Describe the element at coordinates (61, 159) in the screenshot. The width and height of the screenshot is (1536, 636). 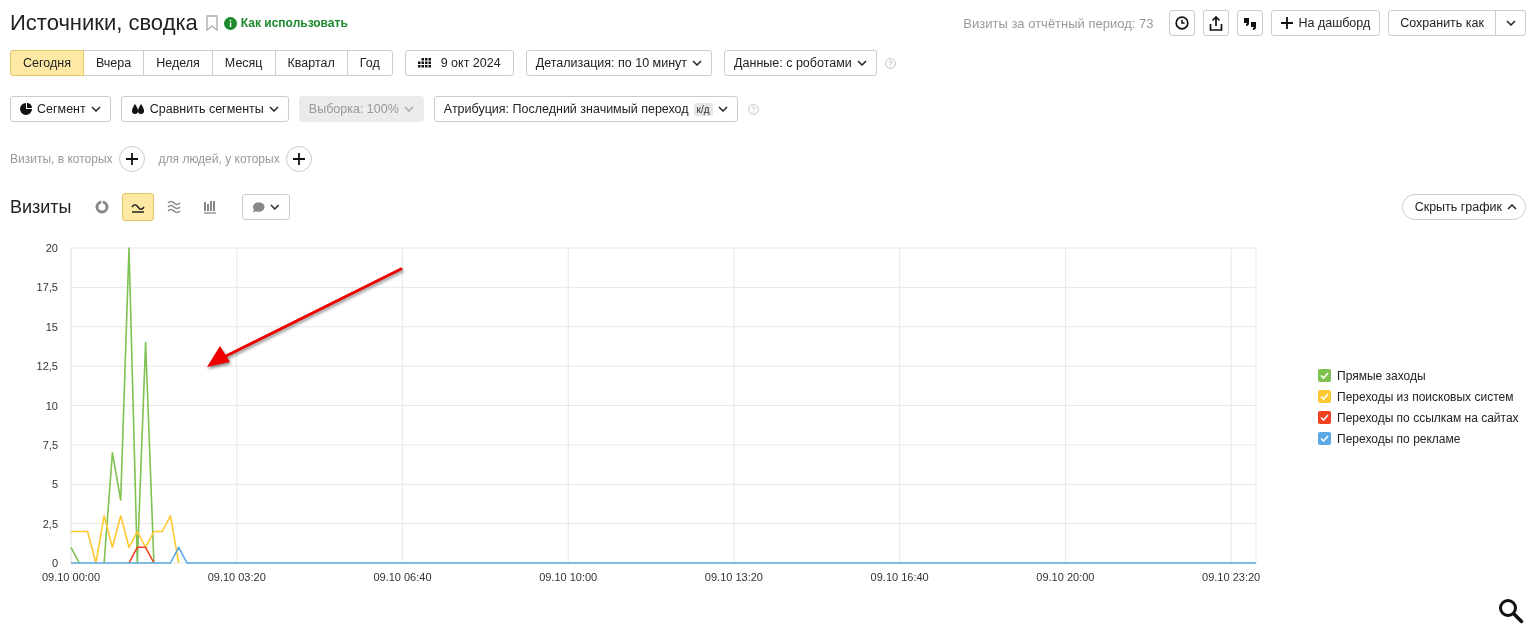
I see `visits-filter-label: Визиты, в которых` at that location.